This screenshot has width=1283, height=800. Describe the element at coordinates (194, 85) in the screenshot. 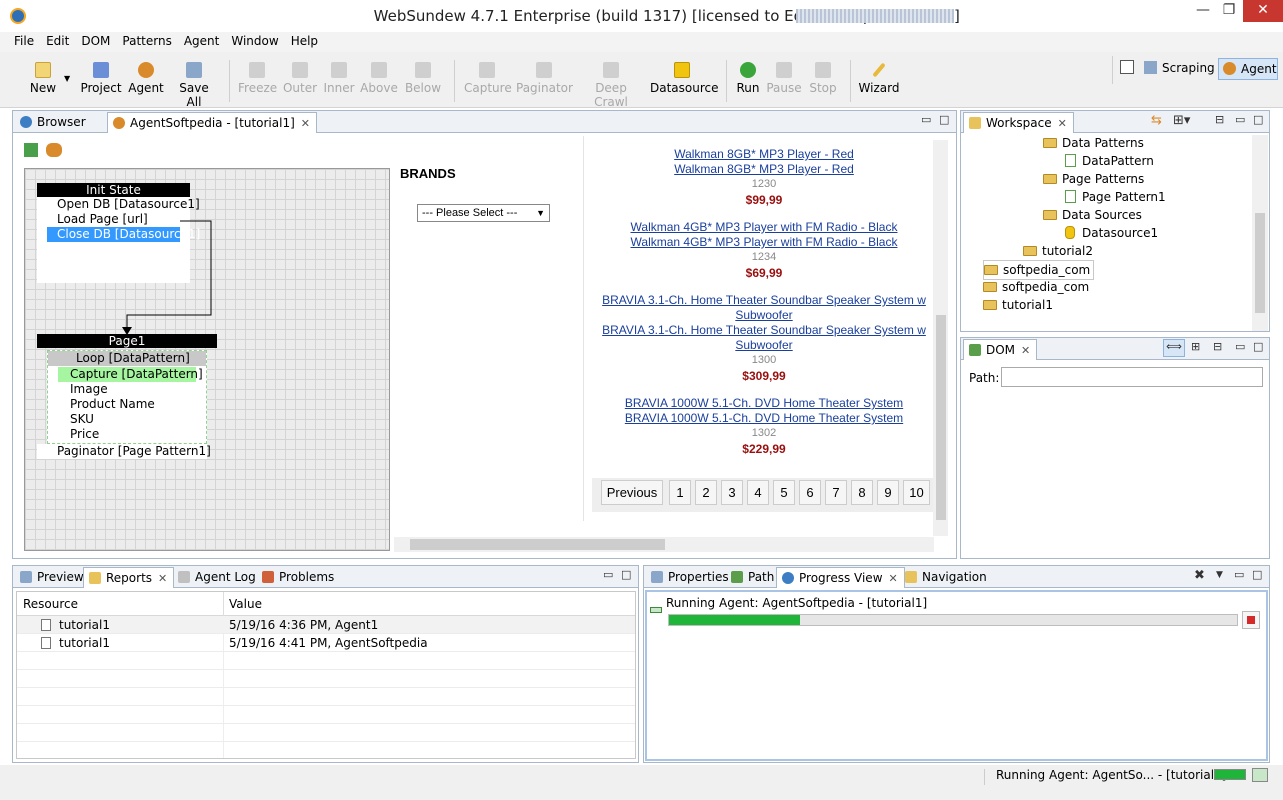

I see `save-all-button: Save All` at that location.